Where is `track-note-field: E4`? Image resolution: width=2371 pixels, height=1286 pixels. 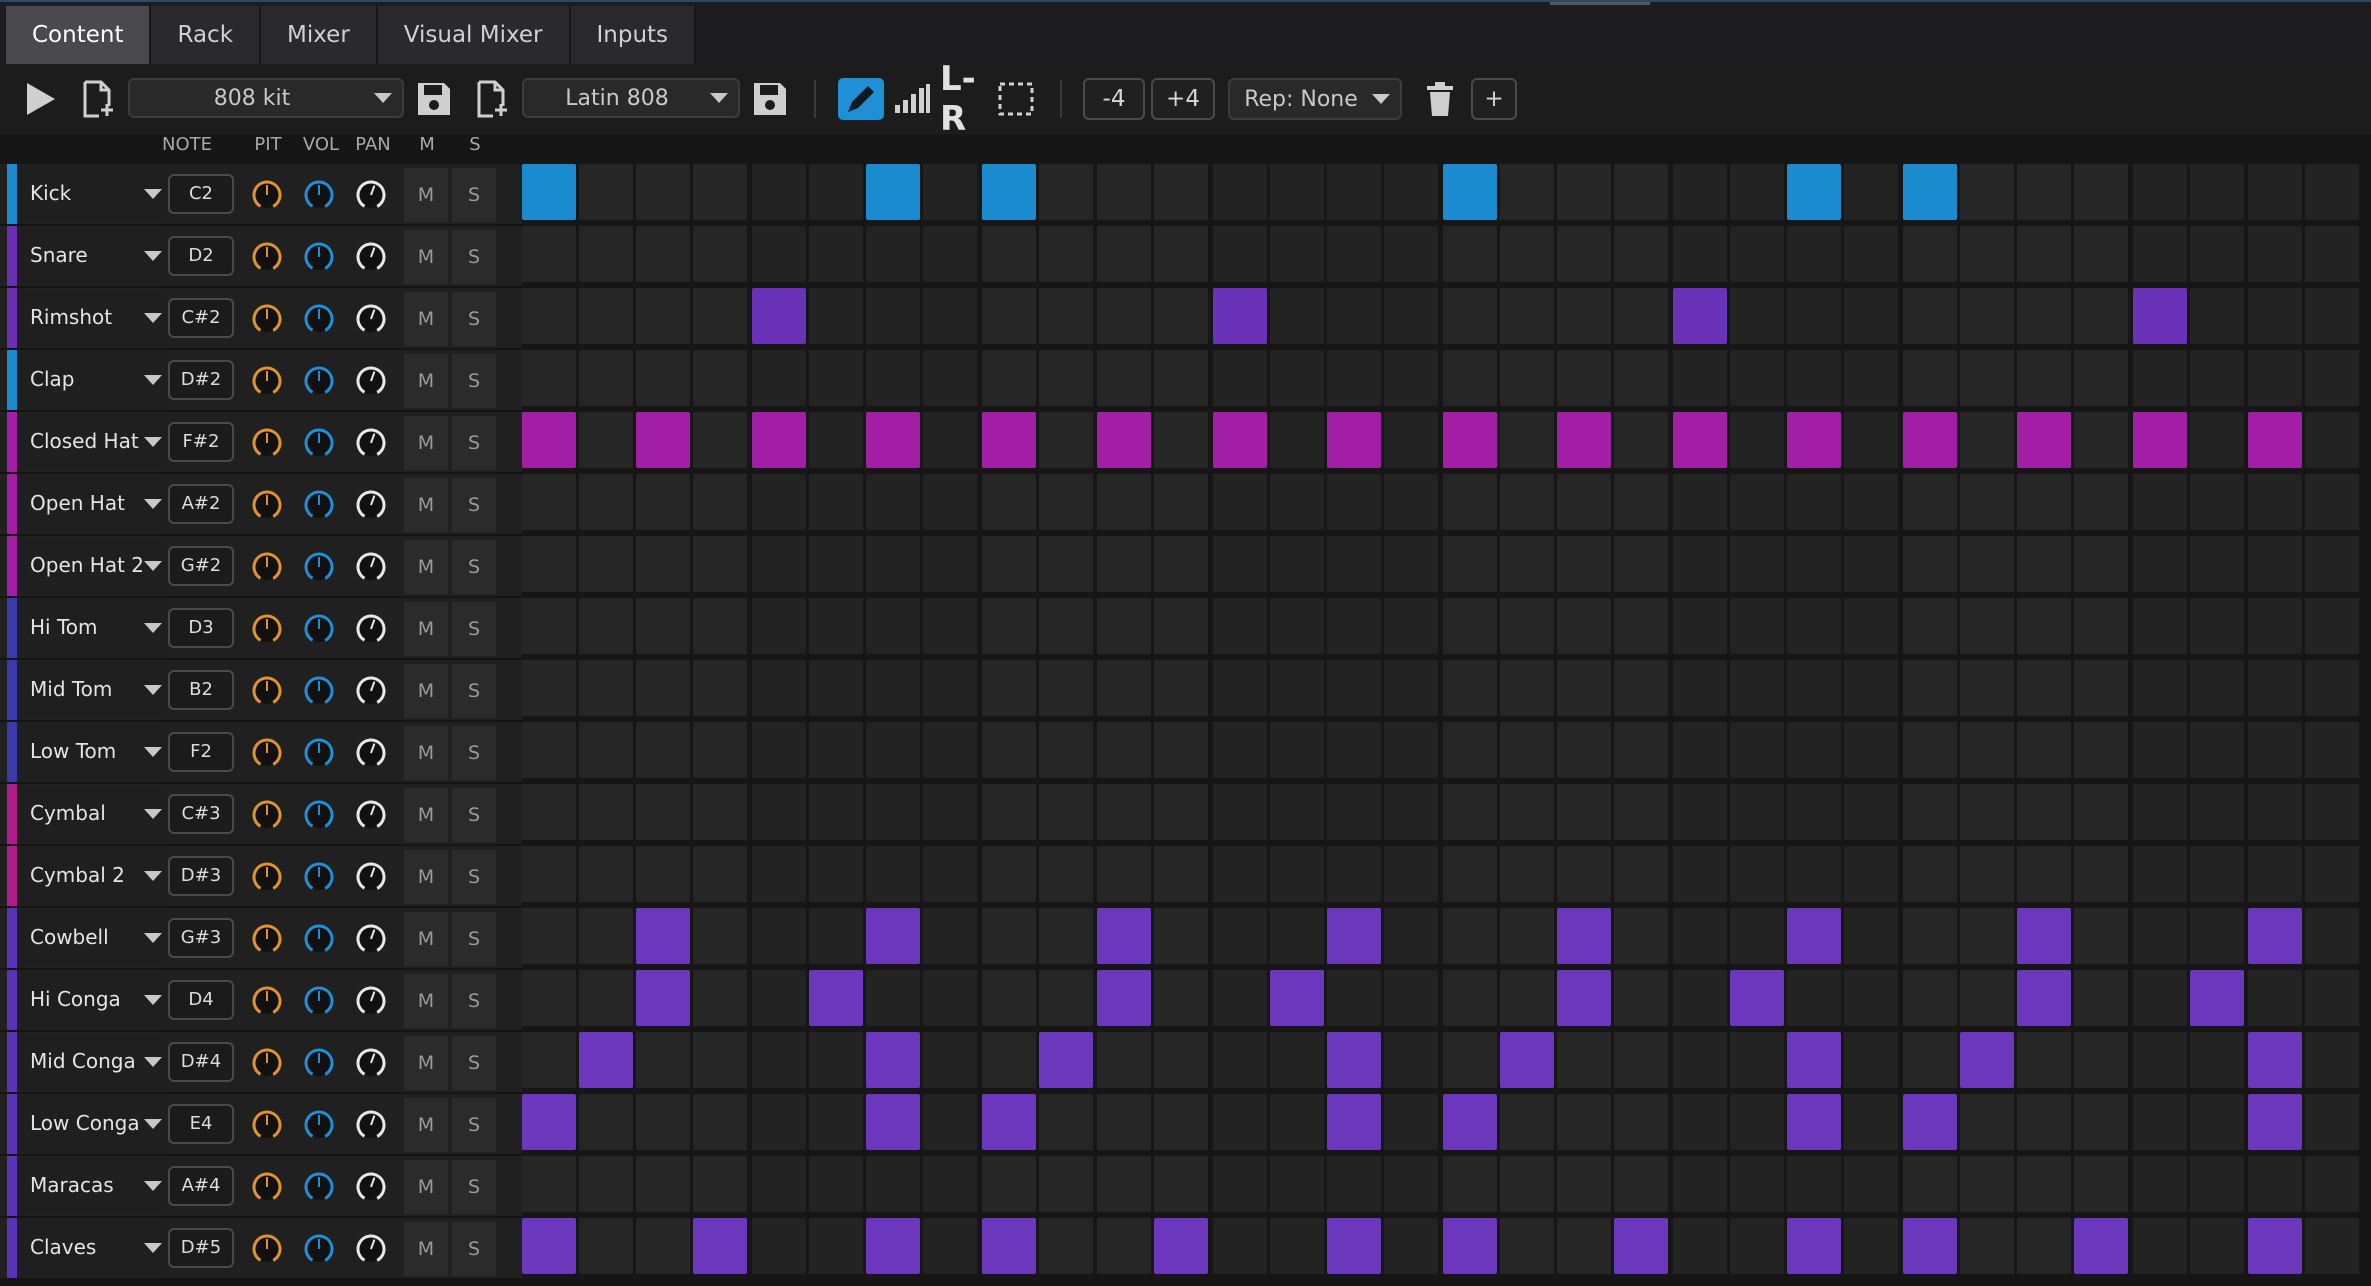
track-note-field: E4 is located at coordinates (201, 1124).